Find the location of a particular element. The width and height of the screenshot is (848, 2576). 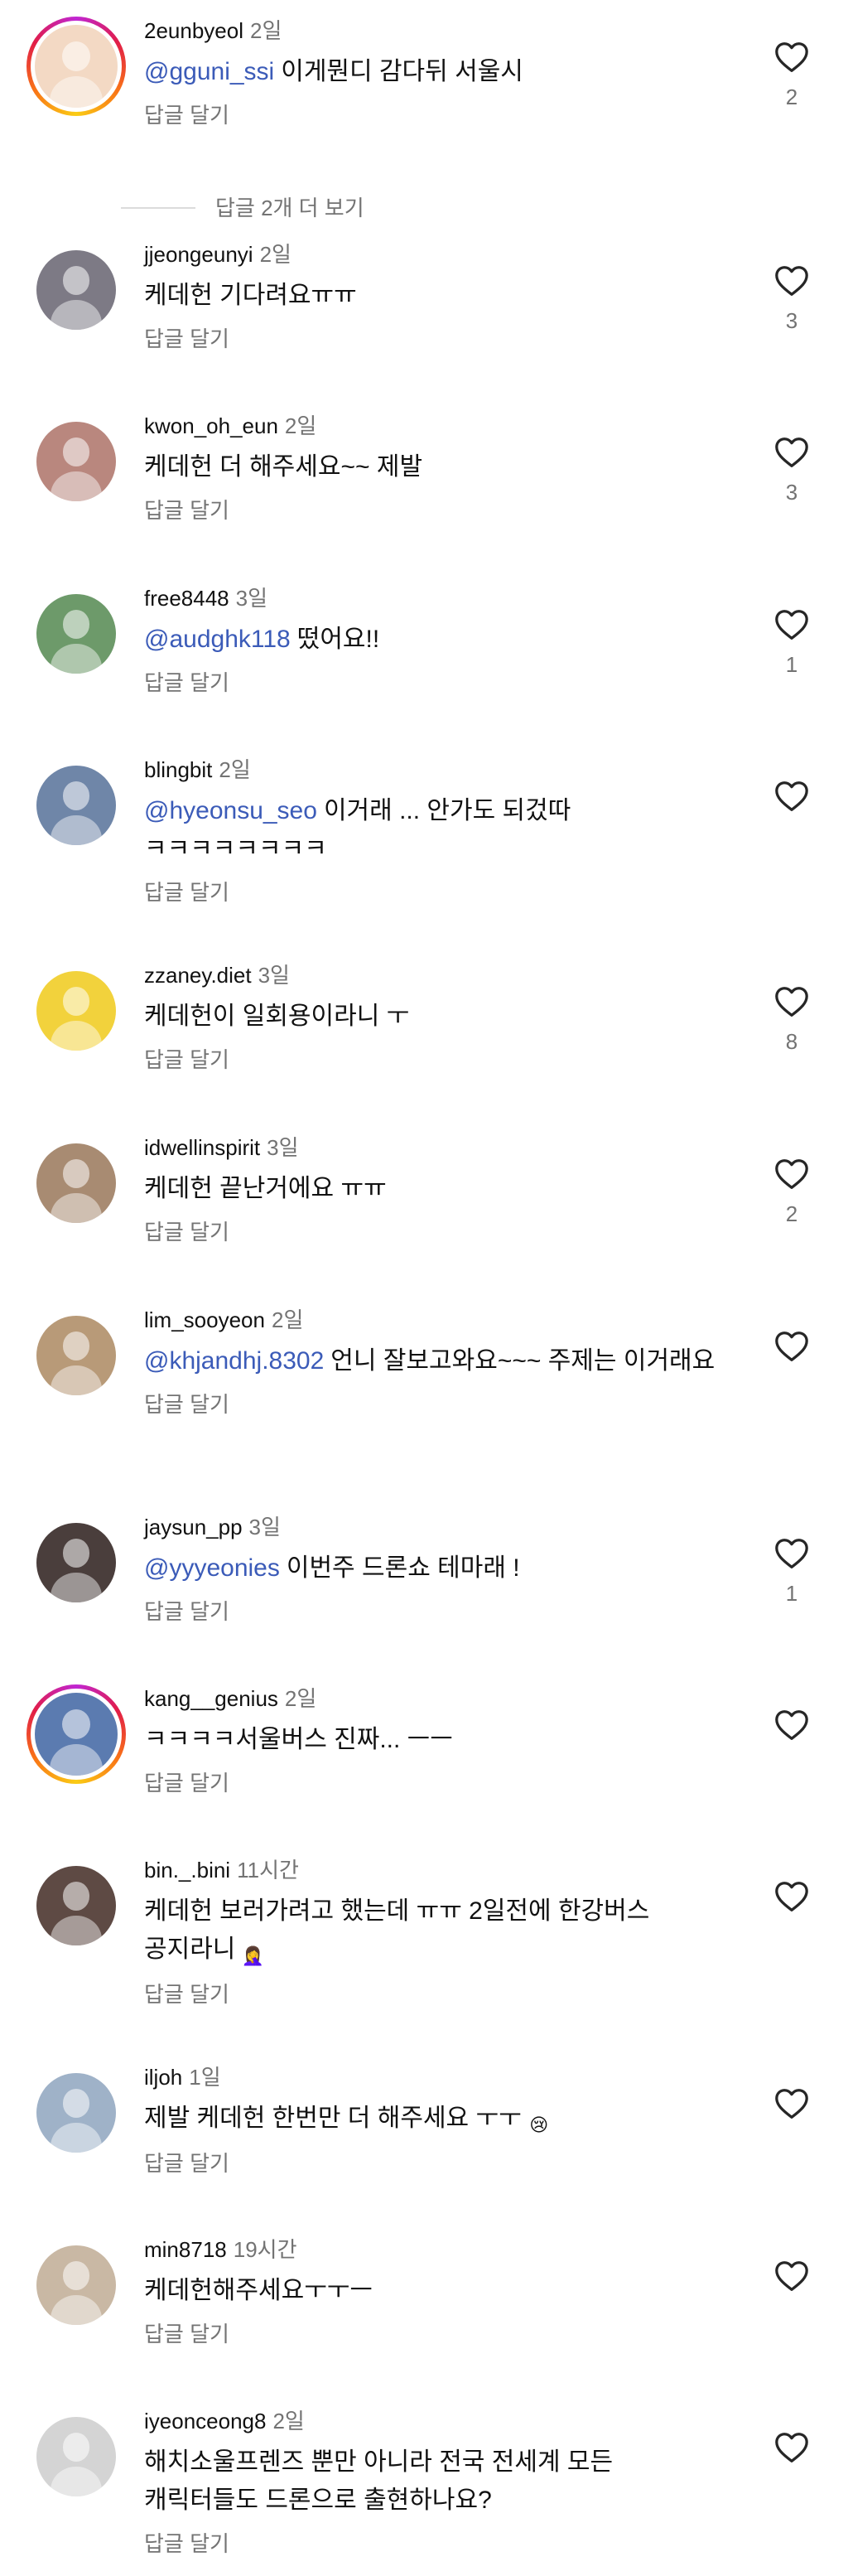

comment-content: min8718 19시간케데헌해주세요ㅜㅜㅡ 답글 달기 is located at coordinates (434, 2291).